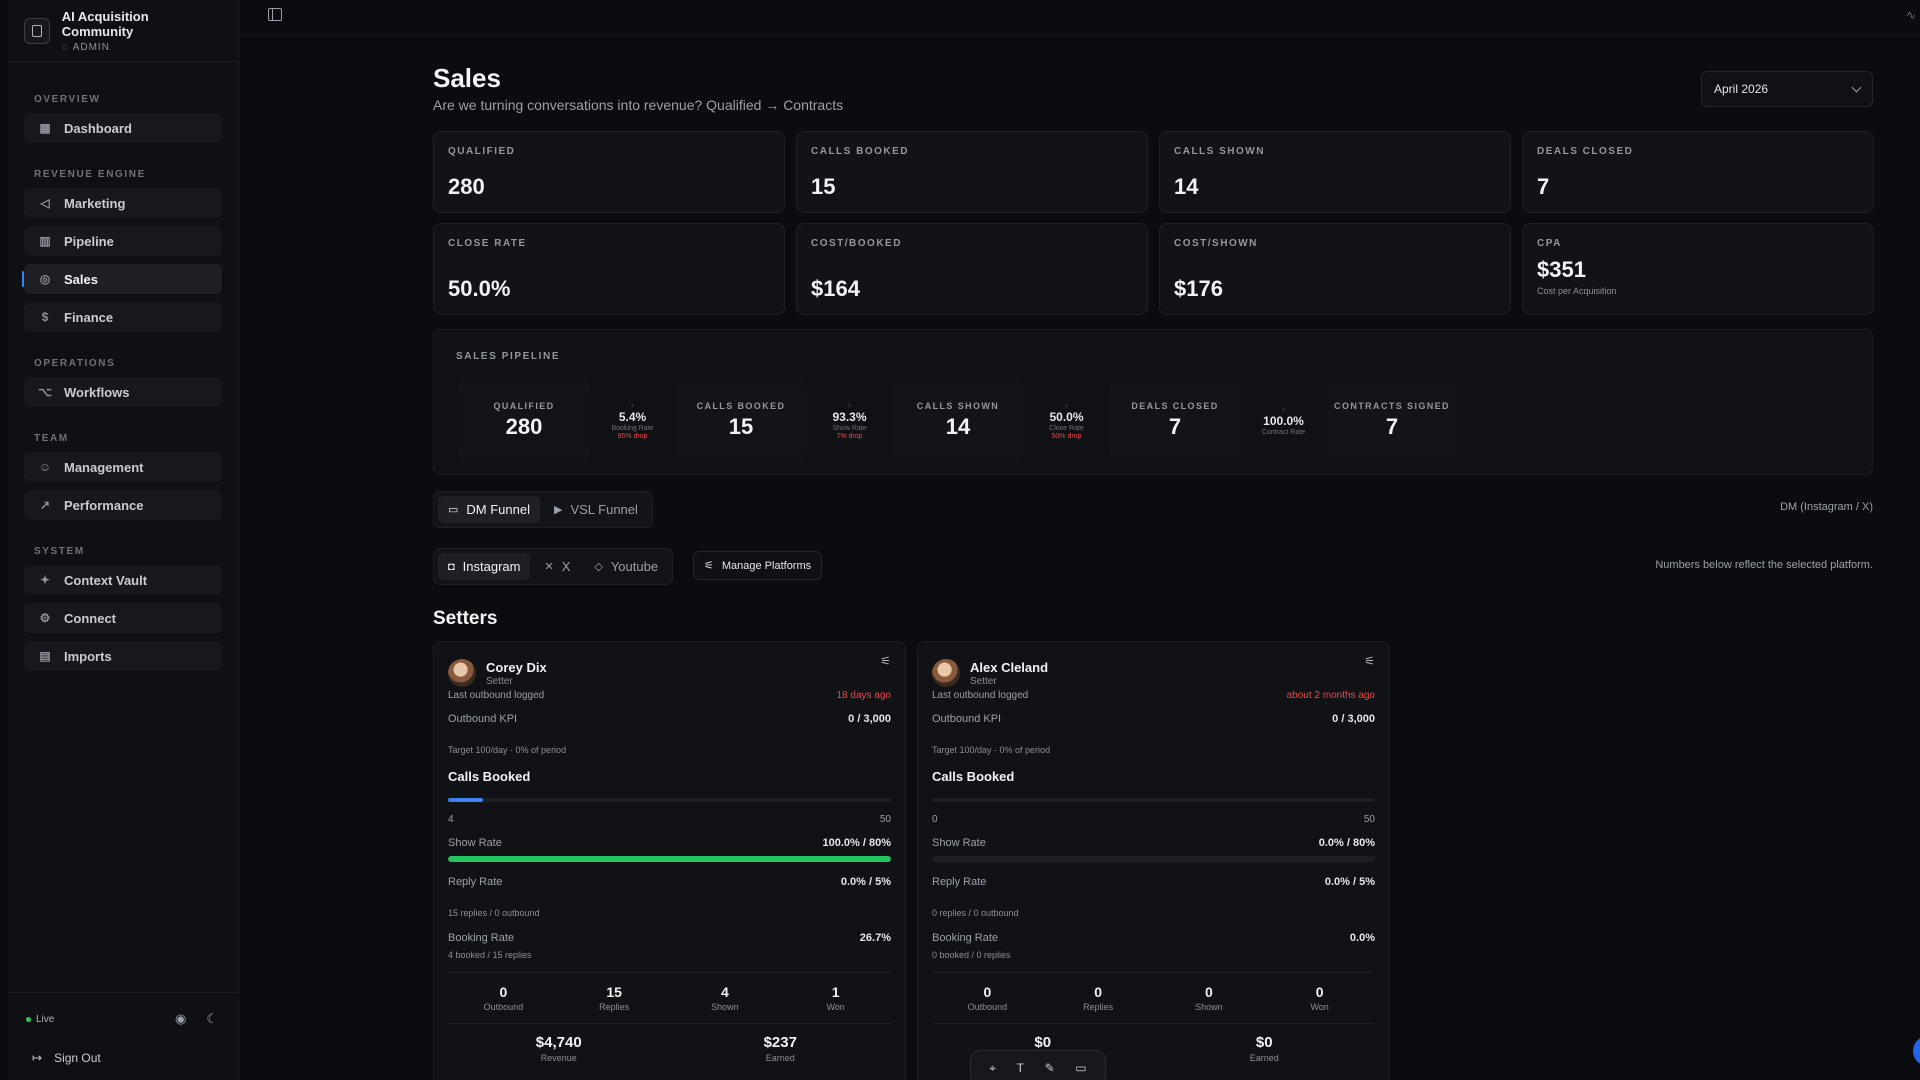  What do you see at coordinates (741, 420) in the screenshot?
I see `pipeline-stage-calls-booked: CALLS BOOKED 15` at bounding box center [741, 420].